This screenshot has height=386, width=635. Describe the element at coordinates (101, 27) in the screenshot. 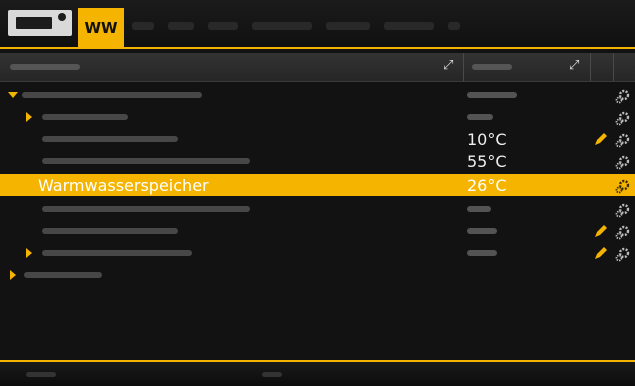

I see `tab-ww: WW` at that location.